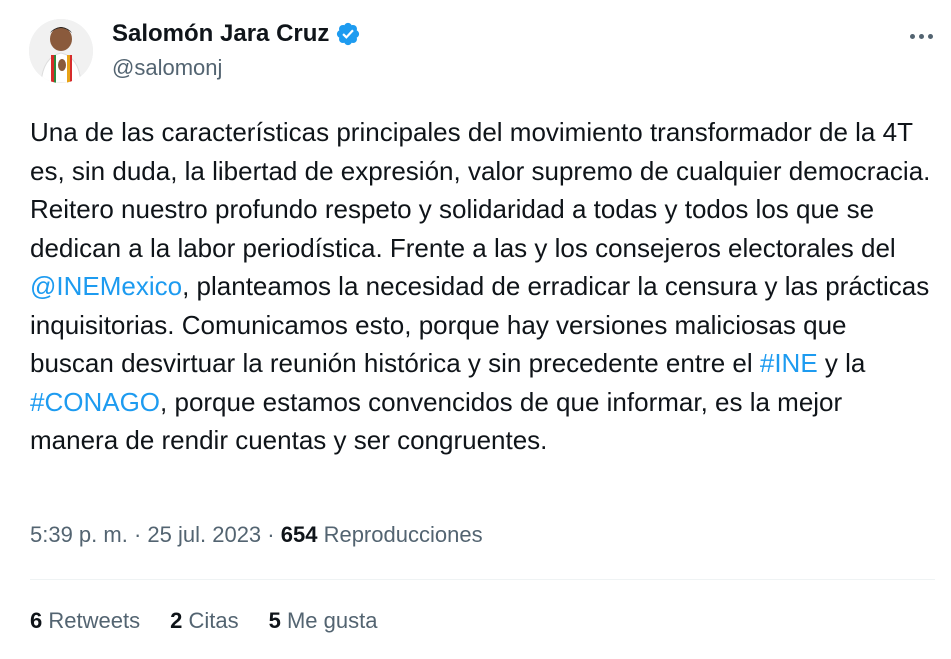 Image resolution: width=951 pixels, height=659 pixels. Describe the element at coordinates (204, 534) in the screenshot. I see `tweet-date: 25 jul. 2023` at that location.